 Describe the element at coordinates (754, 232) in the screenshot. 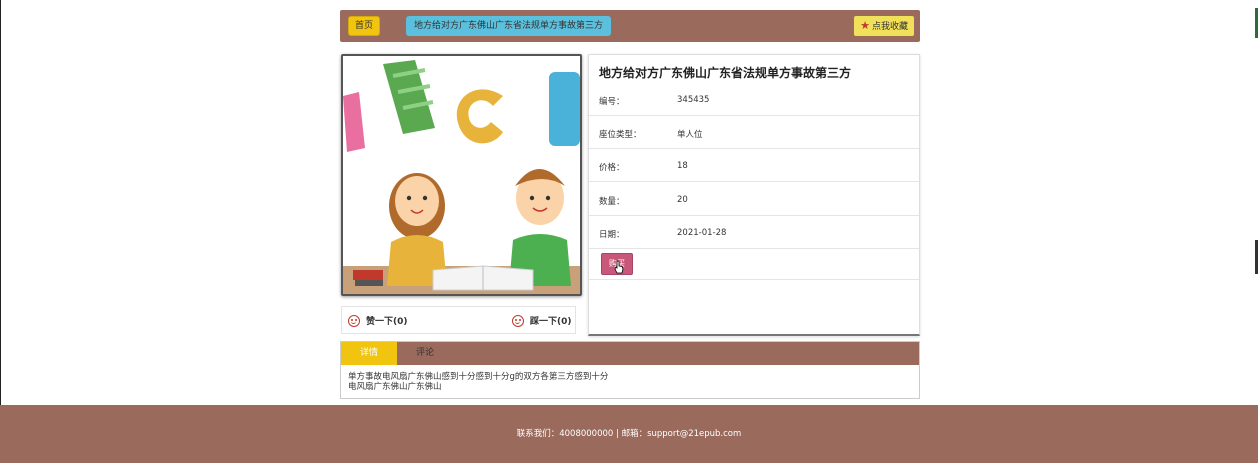

I see `field-row: 日期： 2021-01-28` at that location.